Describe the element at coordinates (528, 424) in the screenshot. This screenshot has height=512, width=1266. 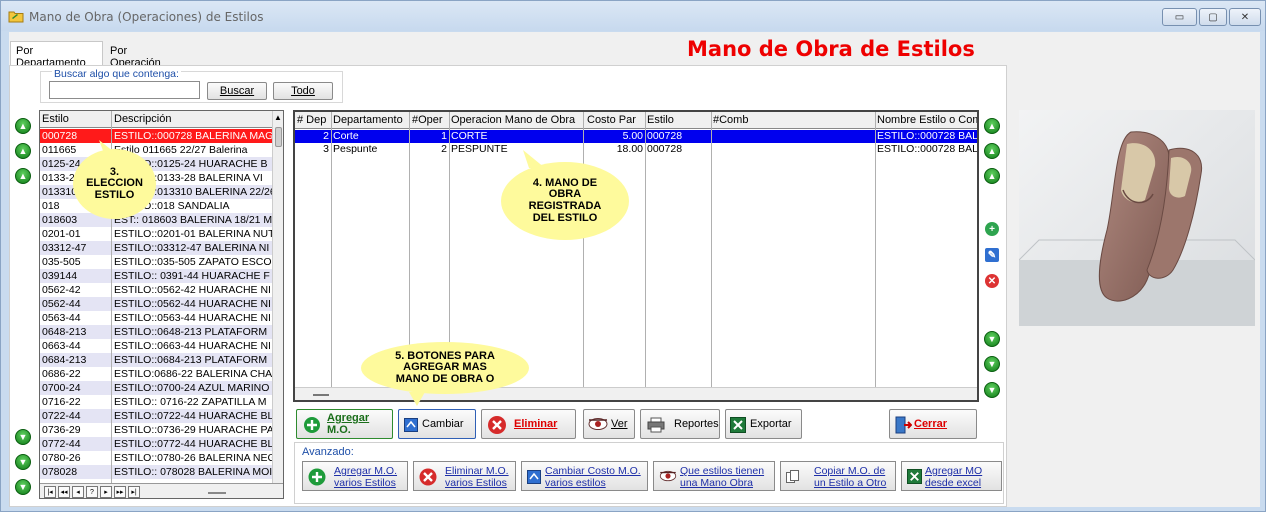
I see `eliminar-button: Eliminar` at that location.